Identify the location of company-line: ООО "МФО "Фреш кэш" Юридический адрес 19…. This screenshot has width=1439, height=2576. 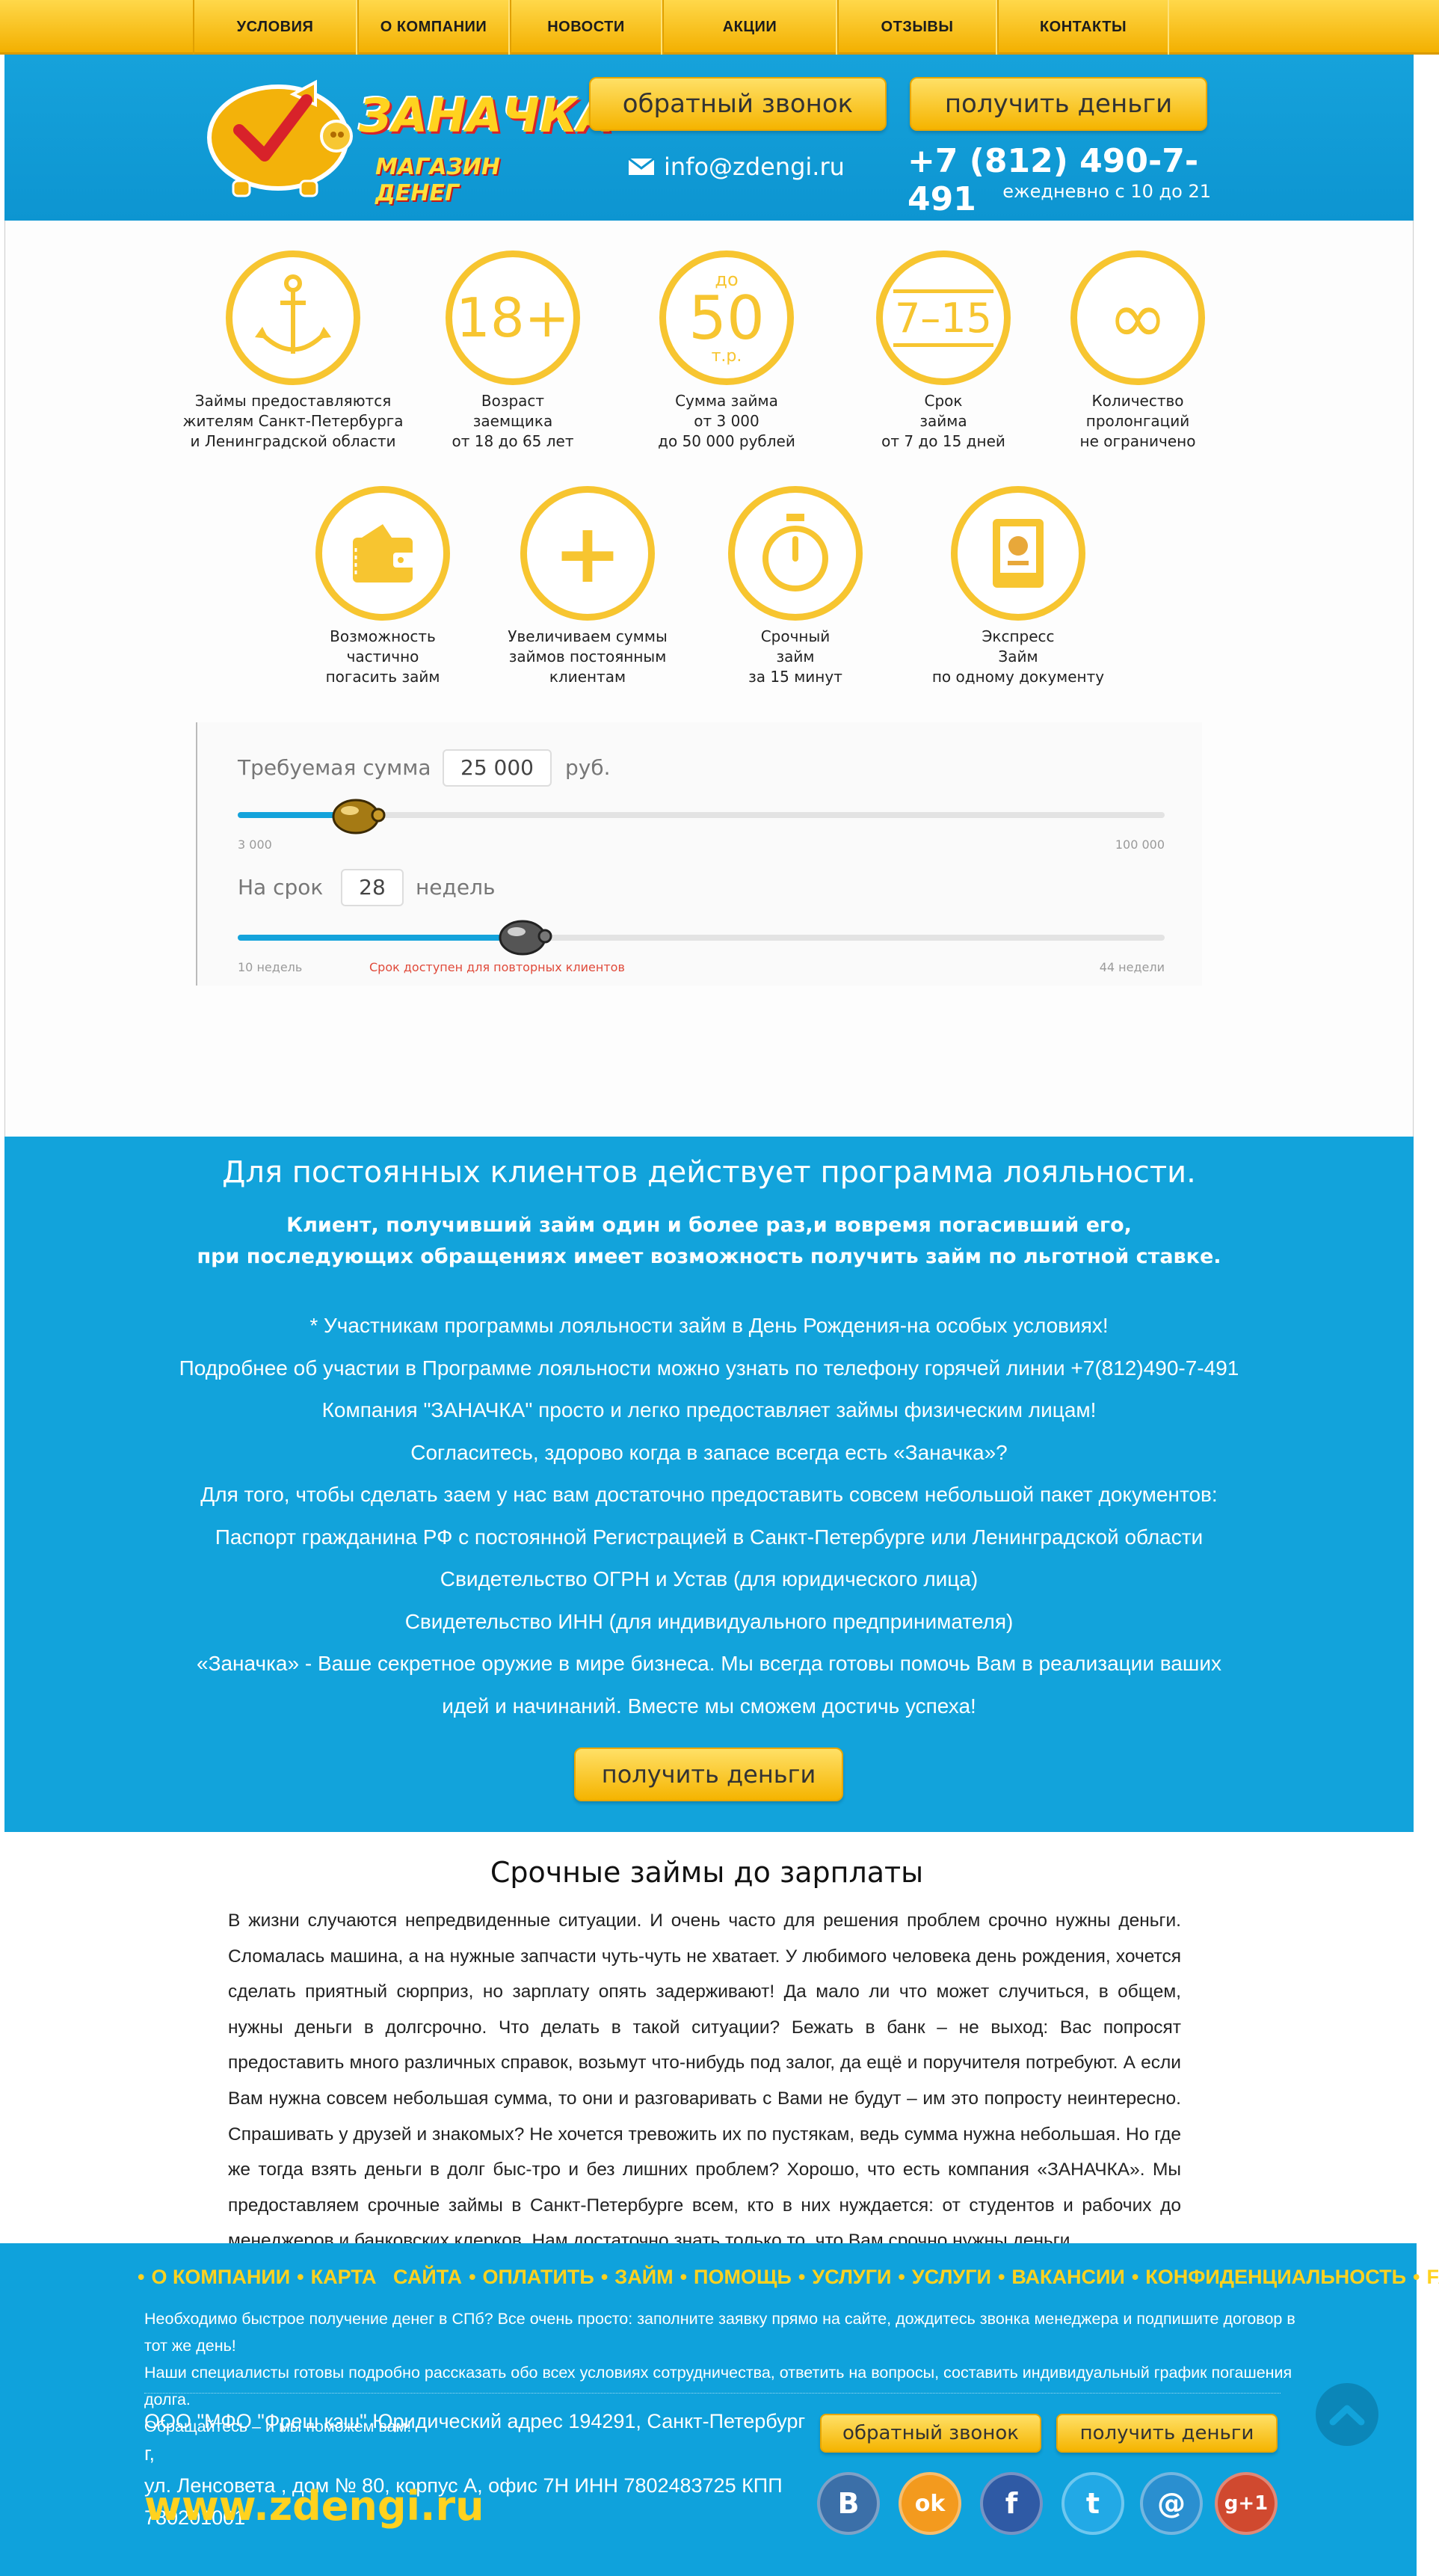
(475, 2437).